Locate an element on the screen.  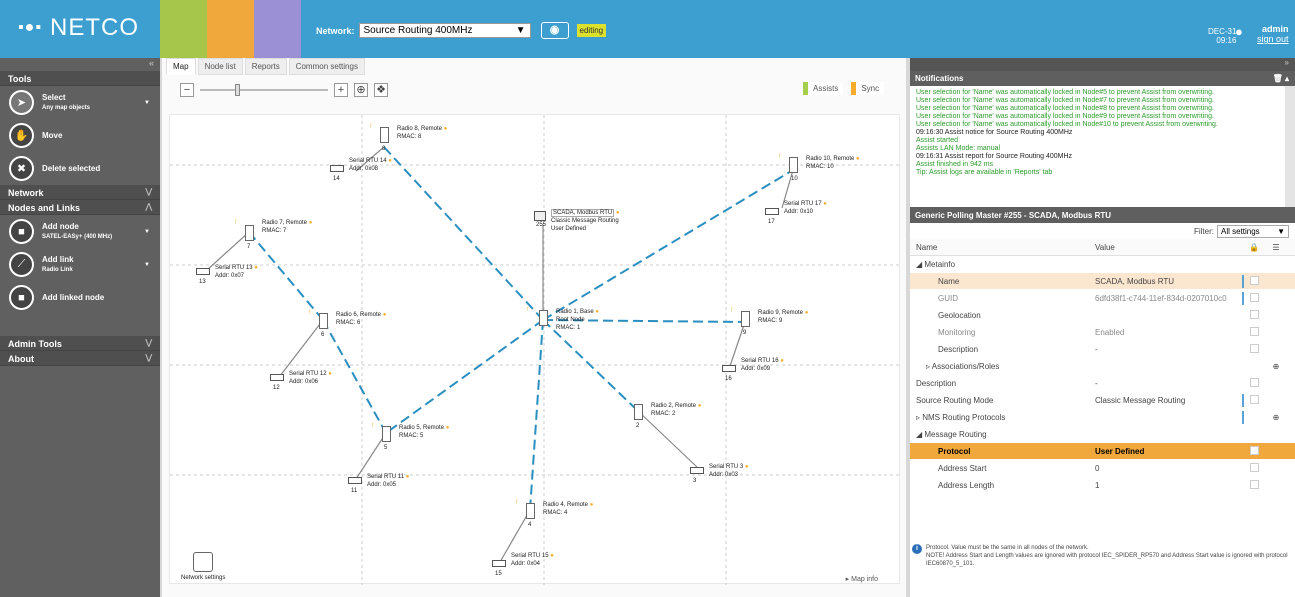
notification-line: Assist finished in 942 ms is located at coordinates (955, 164).